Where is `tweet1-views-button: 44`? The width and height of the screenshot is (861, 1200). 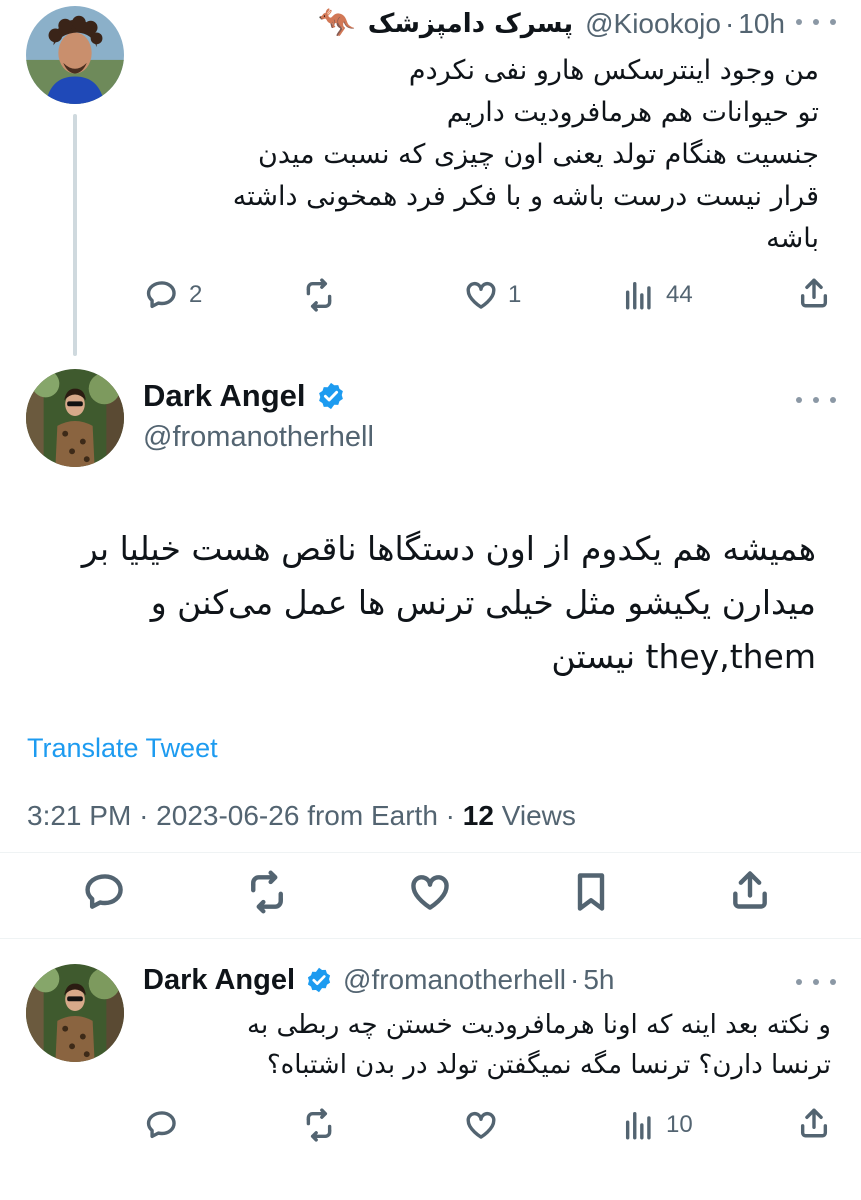
tweet1-views-button: 44 is located at coordinates (657, 295).